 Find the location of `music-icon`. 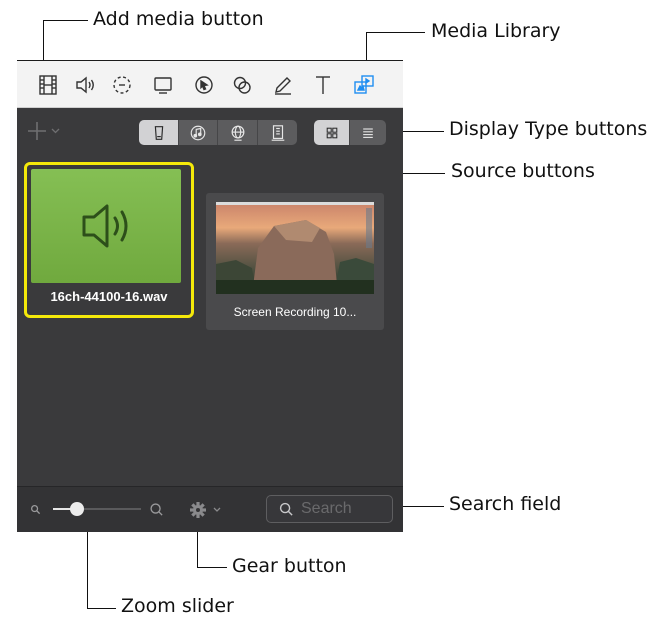

music-icon is located at coordinates (198, 132).